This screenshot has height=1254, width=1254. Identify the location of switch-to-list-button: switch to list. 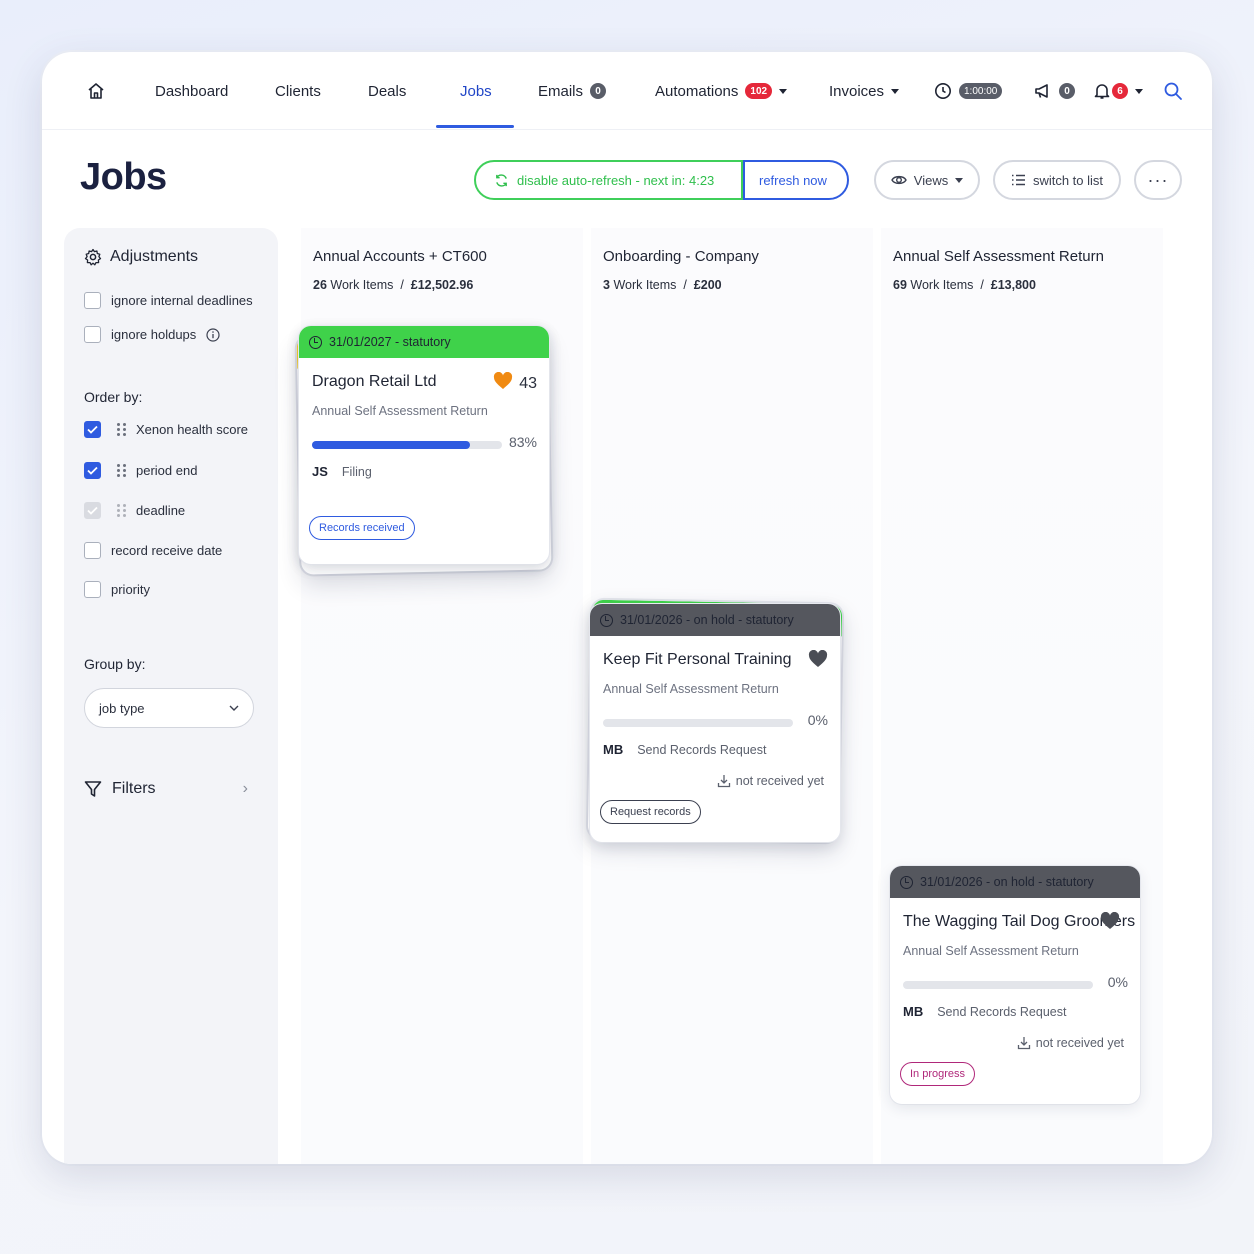
(1057, 180).